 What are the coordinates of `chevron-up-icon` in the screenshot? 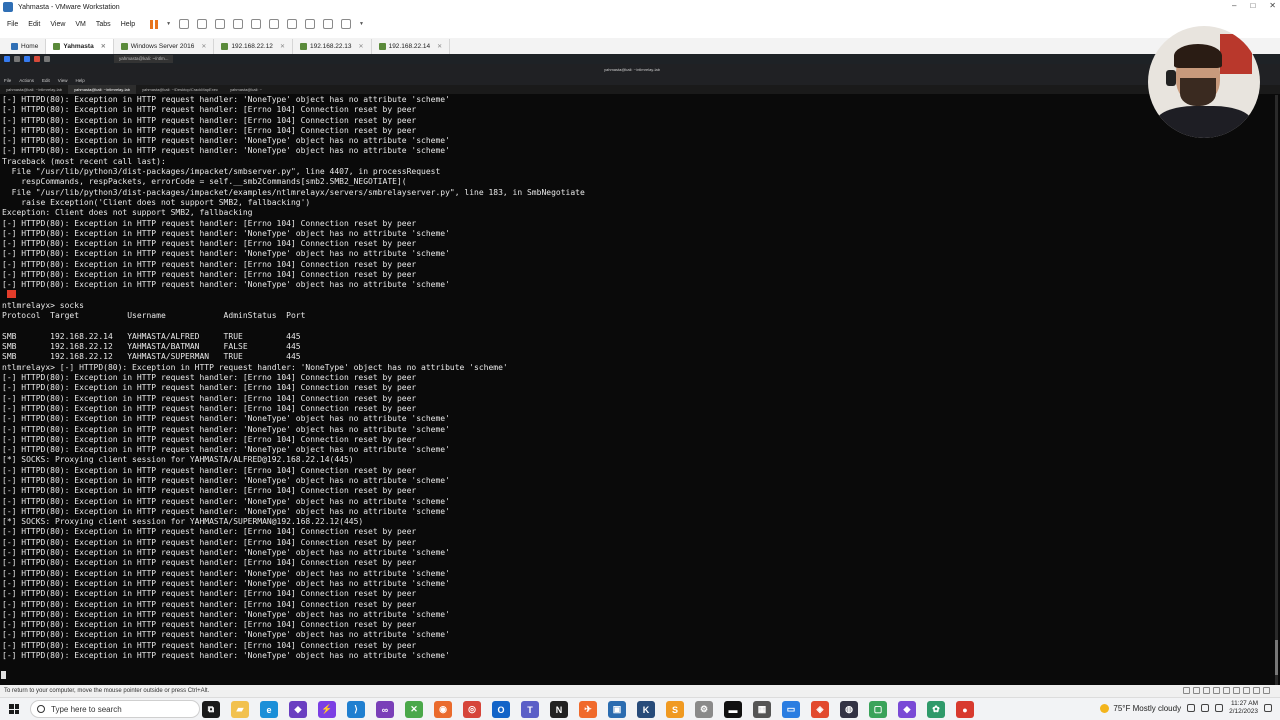 It's located at (1191, 708).